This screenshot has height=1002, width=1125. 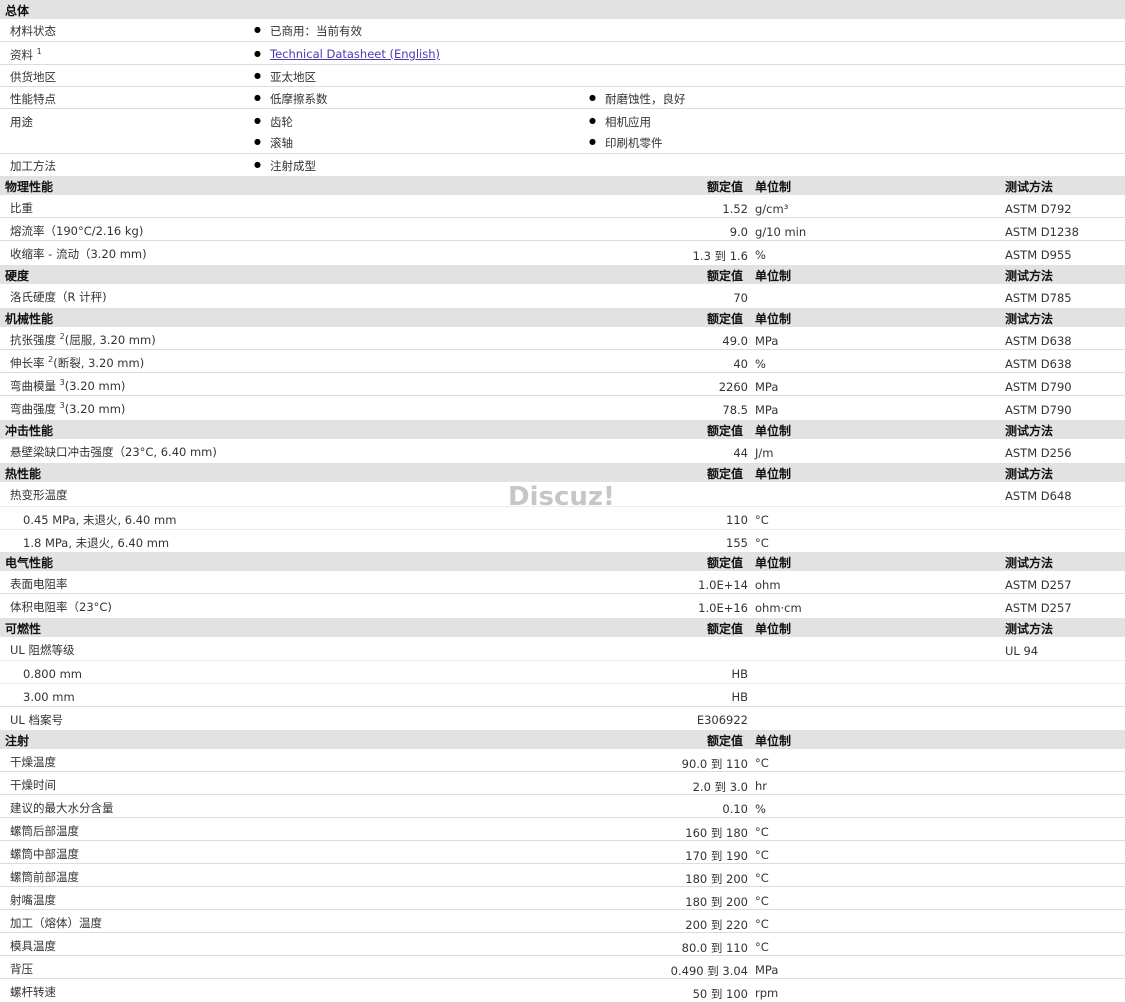 What do you see at coordinates (716, 856) in the screenshot?
I see `property-value: 170 到 190` at bounding box center [716, 856].